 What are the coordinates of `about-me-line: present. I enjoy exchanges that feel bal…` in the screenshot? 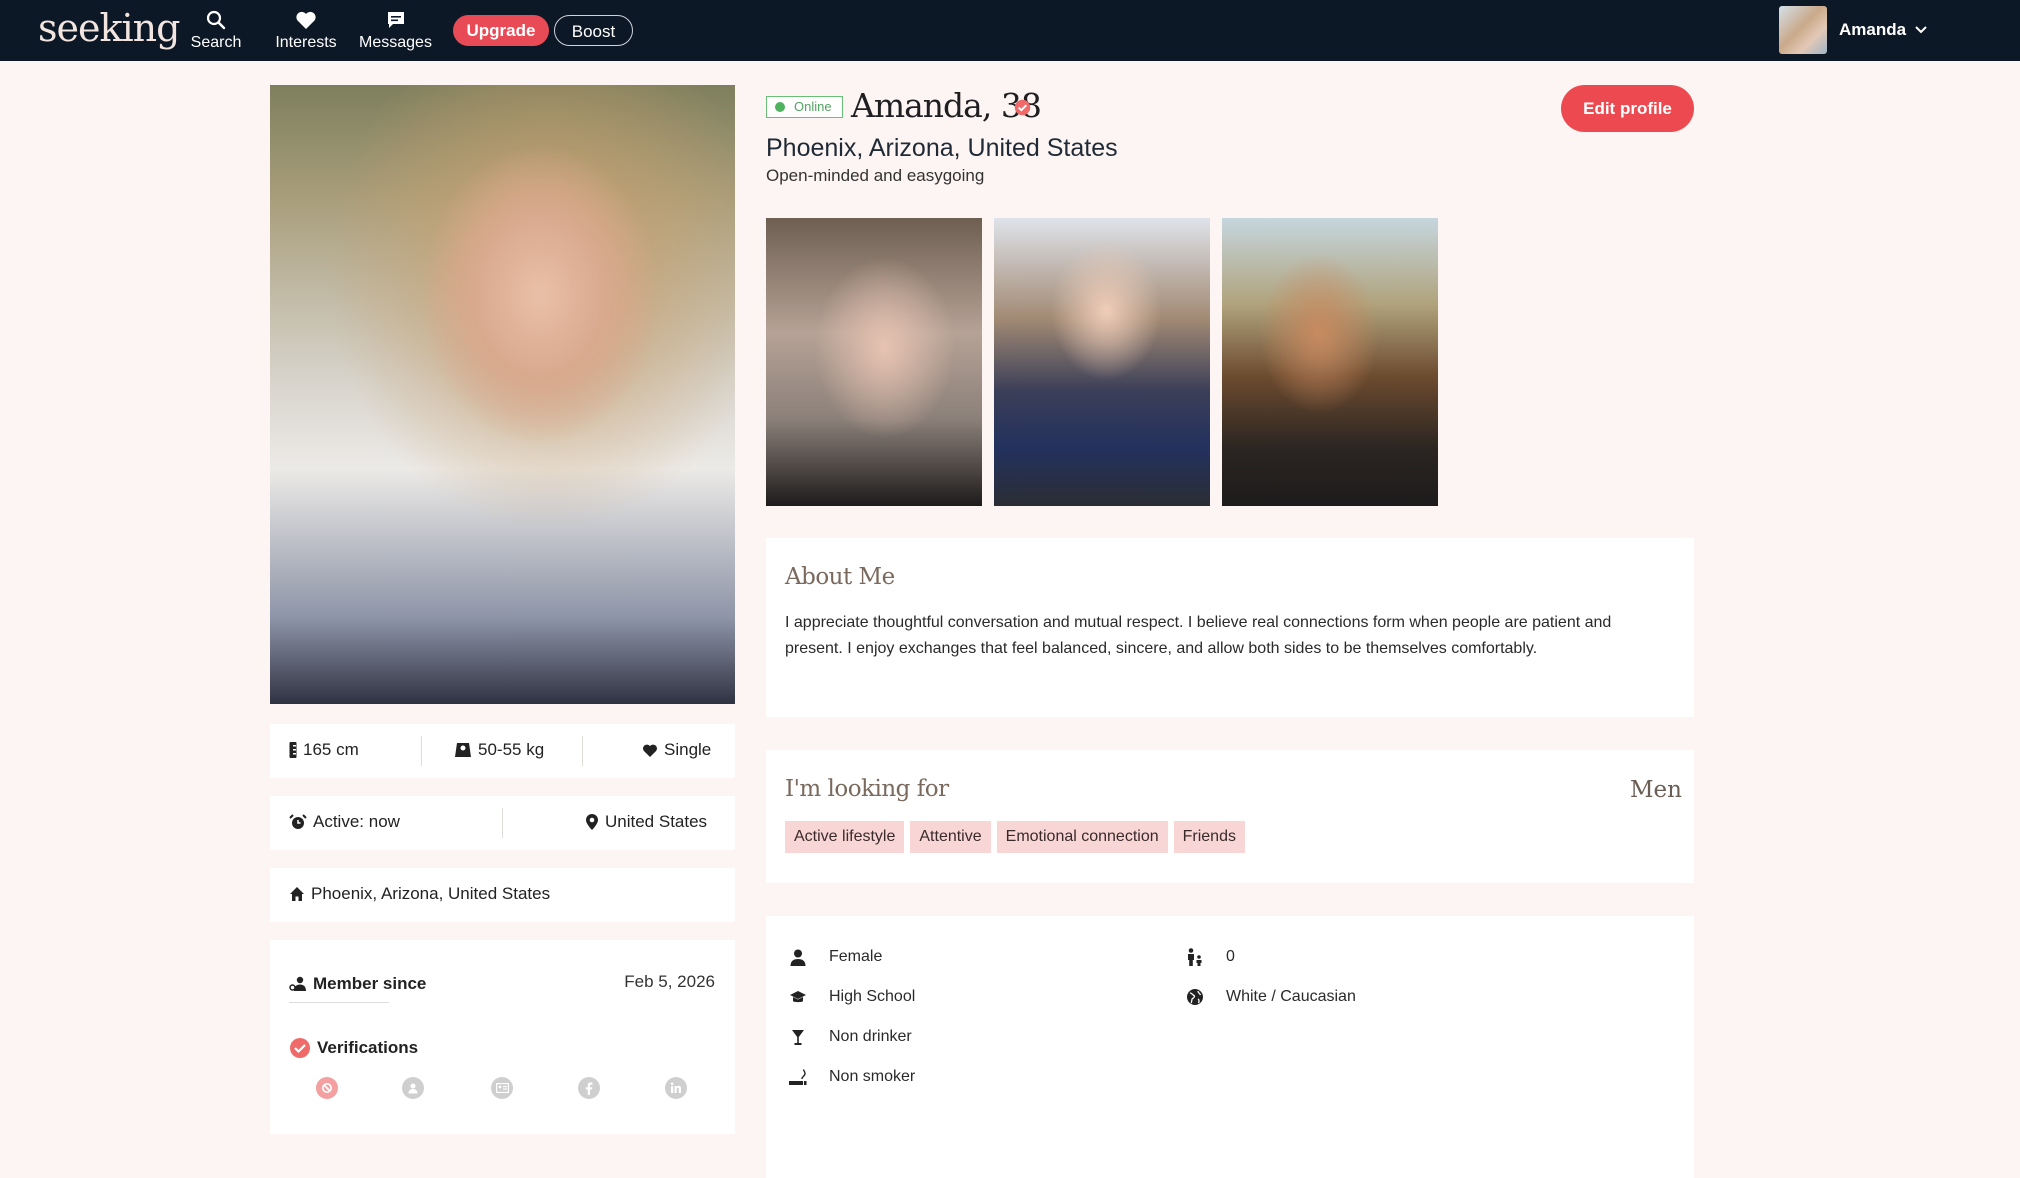 It's located at (1161, 648).